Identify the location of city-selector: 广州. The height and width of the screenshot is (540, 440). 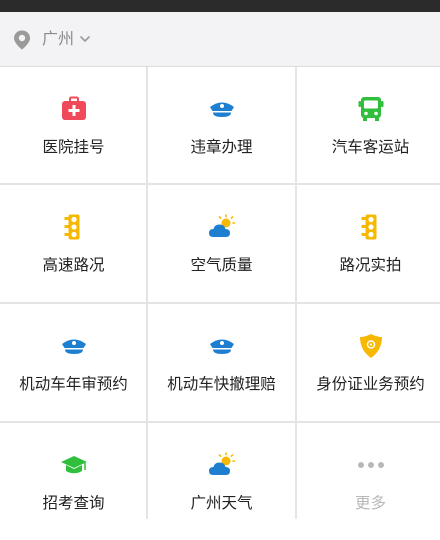
(58, 39).